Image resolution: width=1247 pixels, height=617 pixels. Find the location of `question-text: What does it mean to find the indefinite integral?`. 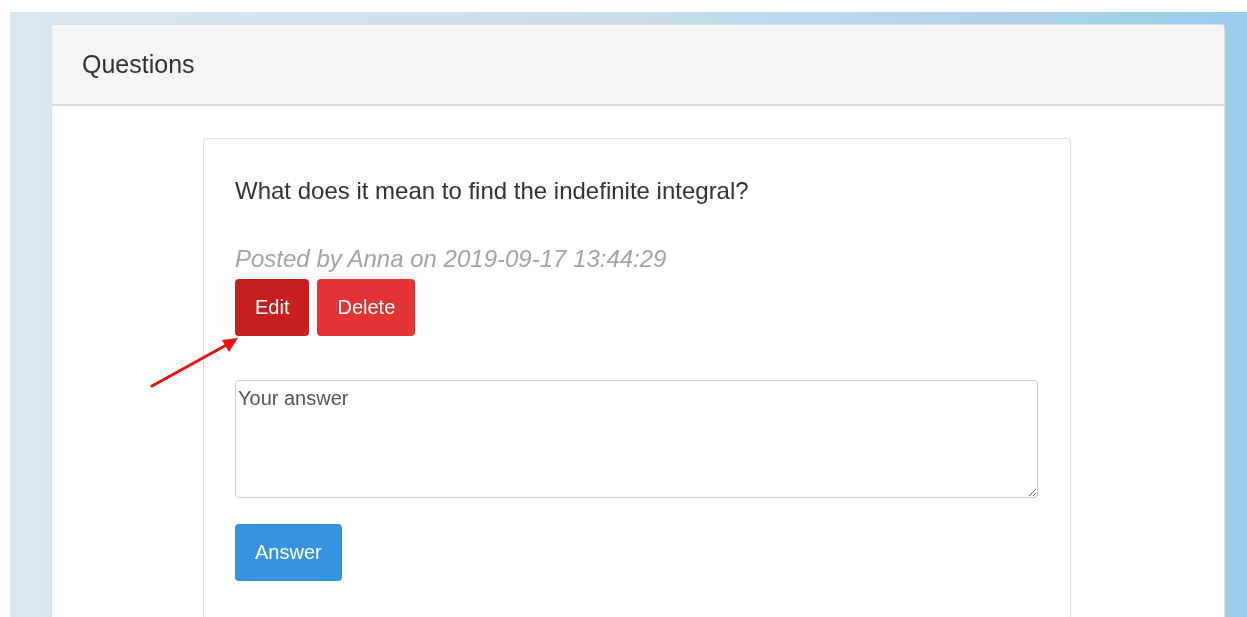

question-text: What does it mean to find the indefinite integral? is located at coordinates (492, 191).